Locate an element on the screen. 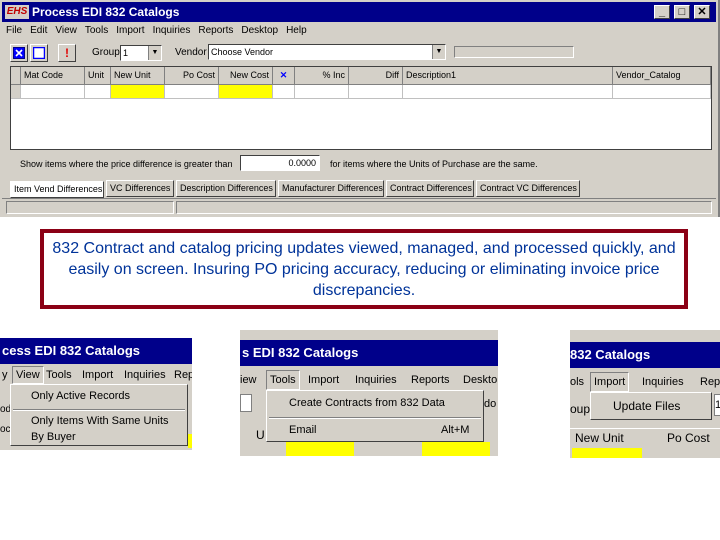  window-title: Process EDI 832 Catalogs is located at coordinates (106, 12).